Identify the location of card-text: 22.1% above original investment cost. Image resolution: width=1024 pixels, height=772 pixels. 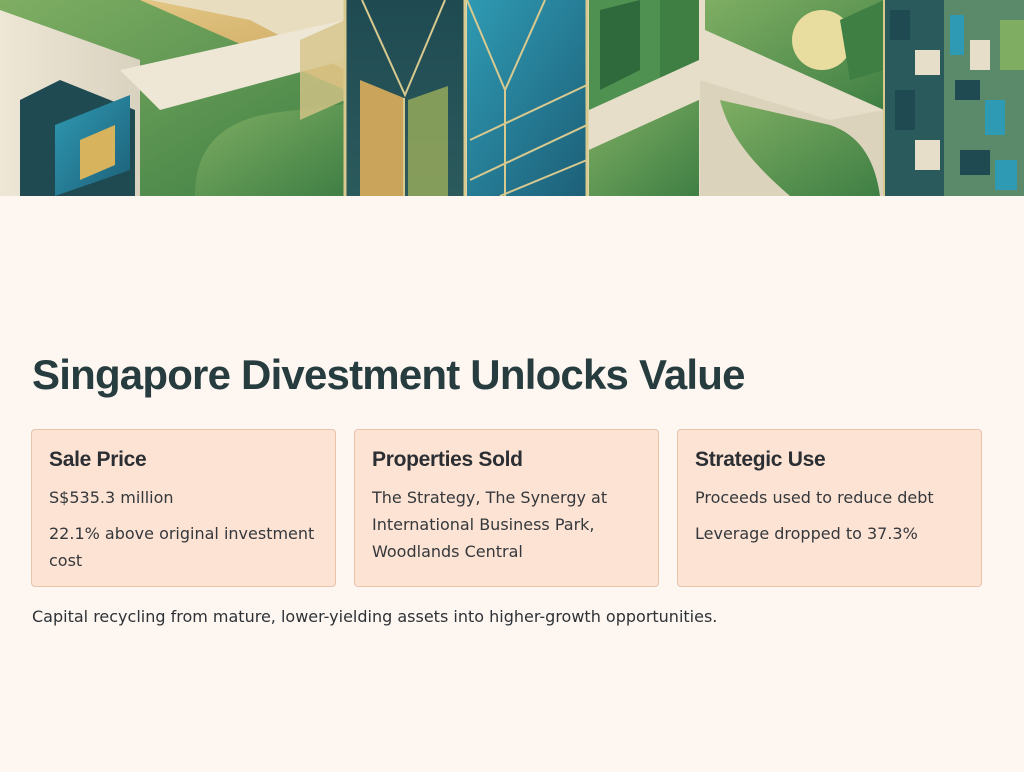
(182, 547).